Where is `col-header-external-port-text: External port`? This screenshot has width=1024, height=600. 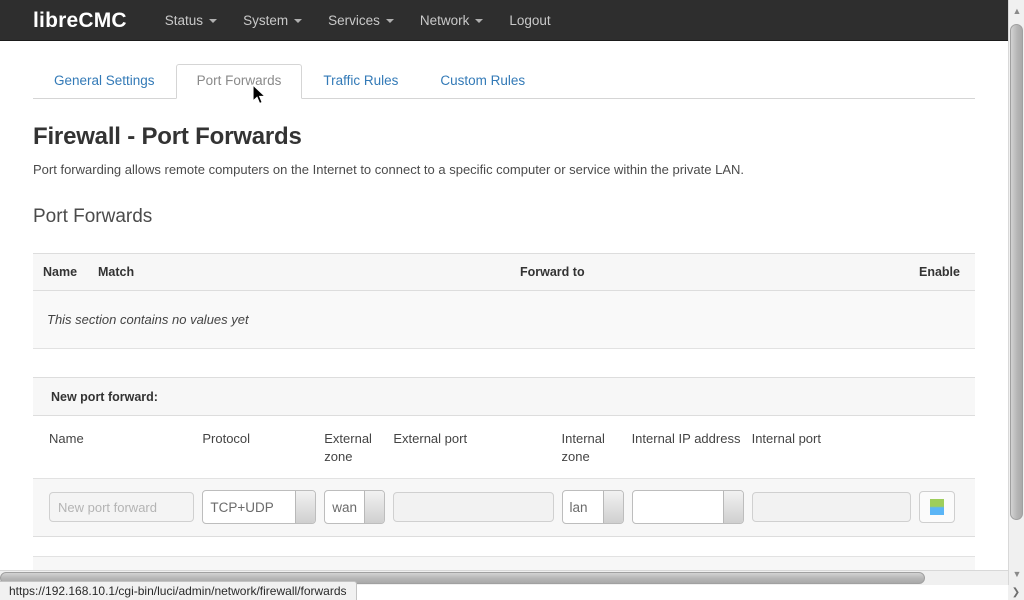 col-header-external-port-text: External port is located at coordinates (430, 438).